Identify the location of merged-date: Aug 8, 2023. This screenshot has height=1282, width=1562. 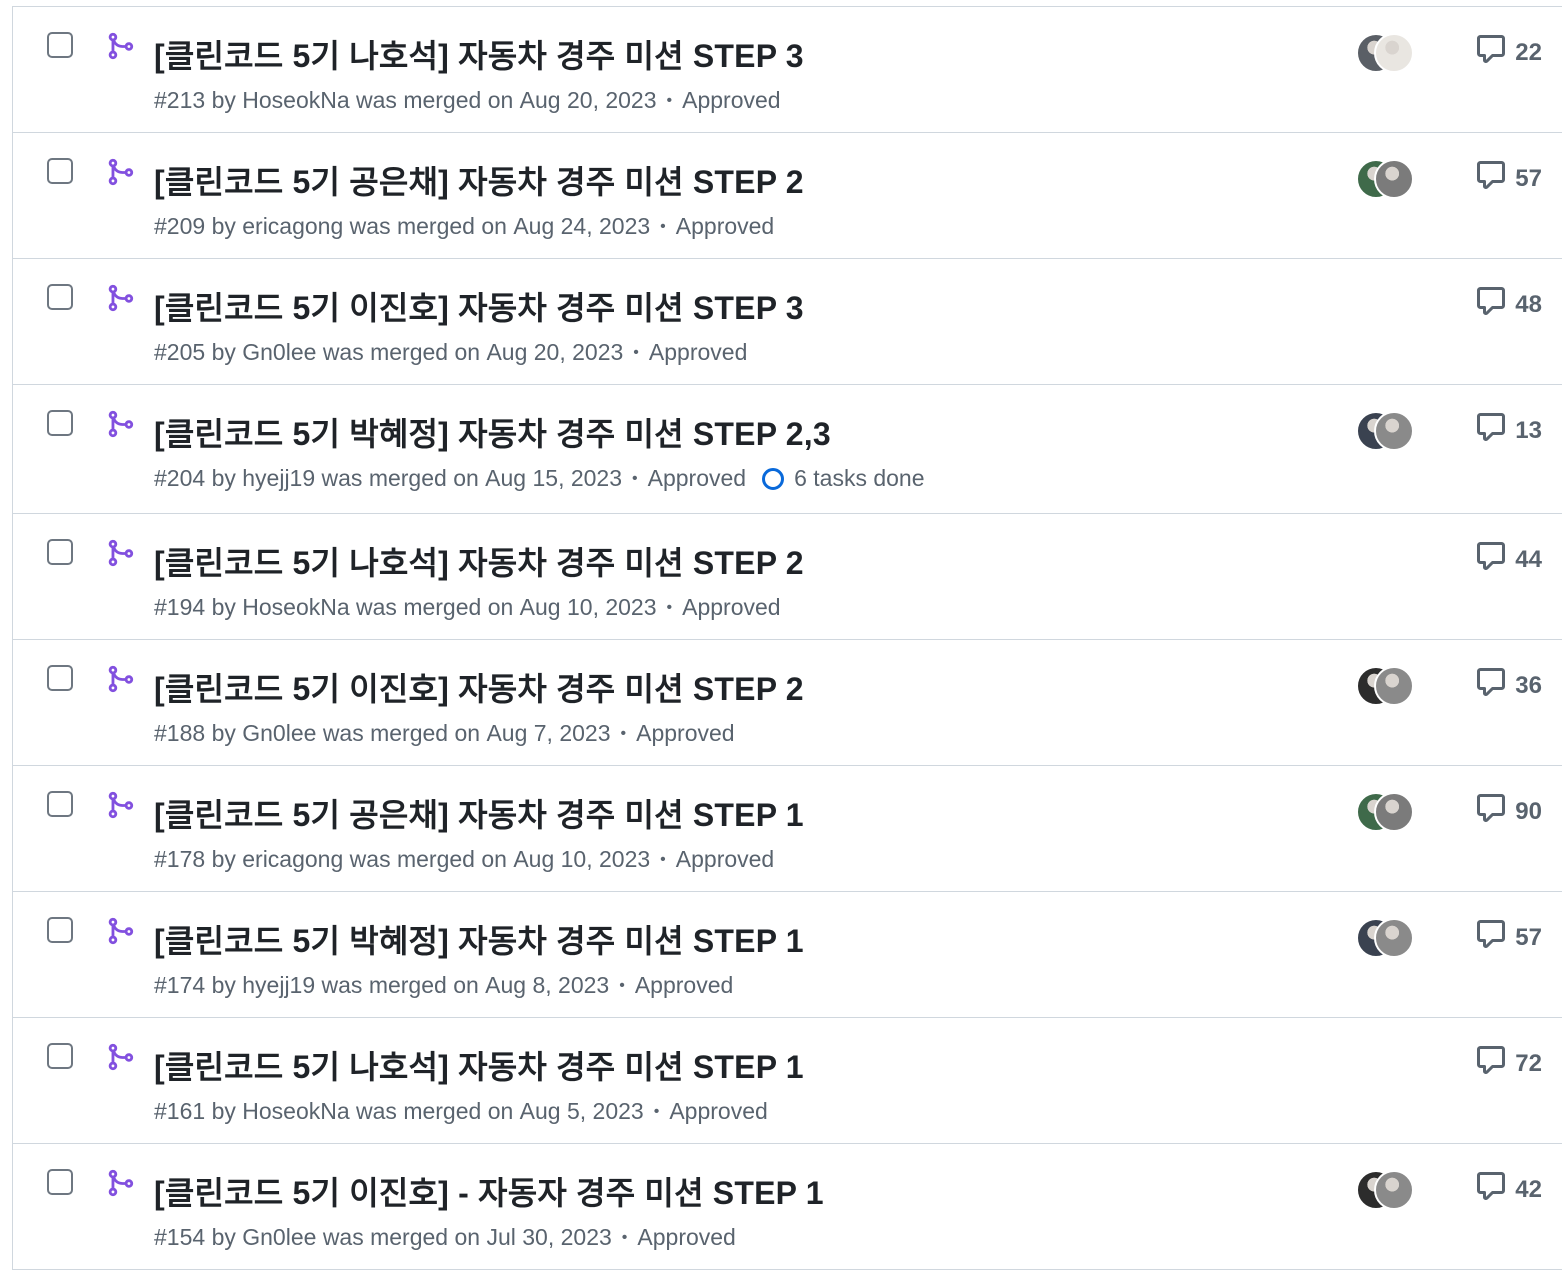
(547, 985).